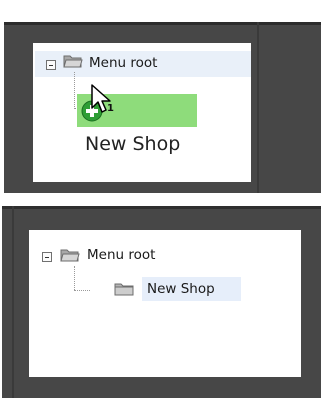 The height and width of the screenshot is (398, 321). What do you see at coordinates (133, 144) in the screenshot?
I see `dragged-item-label: New Shop` at bounding box center [133, 144].